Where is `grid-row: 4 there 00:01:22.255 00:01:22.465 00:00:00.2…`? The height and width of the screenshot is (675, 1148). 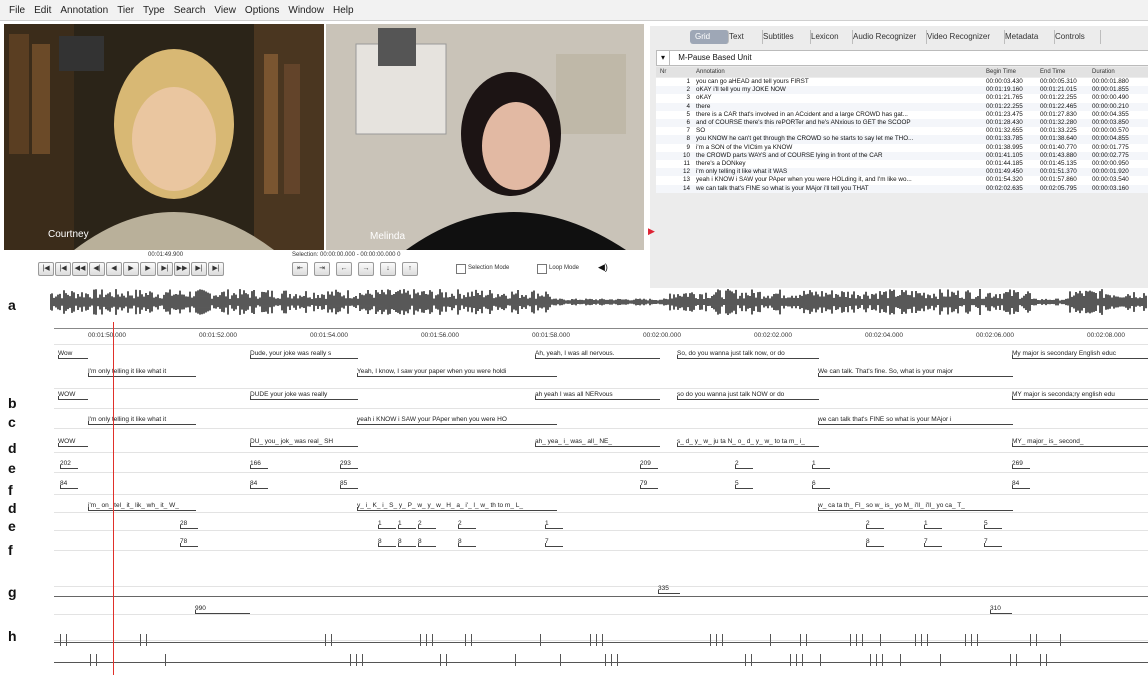
grid-row: 4 there 00:01:22.255 00:01:22.465 00:00:00.2… is located at coordinates (902, 106).